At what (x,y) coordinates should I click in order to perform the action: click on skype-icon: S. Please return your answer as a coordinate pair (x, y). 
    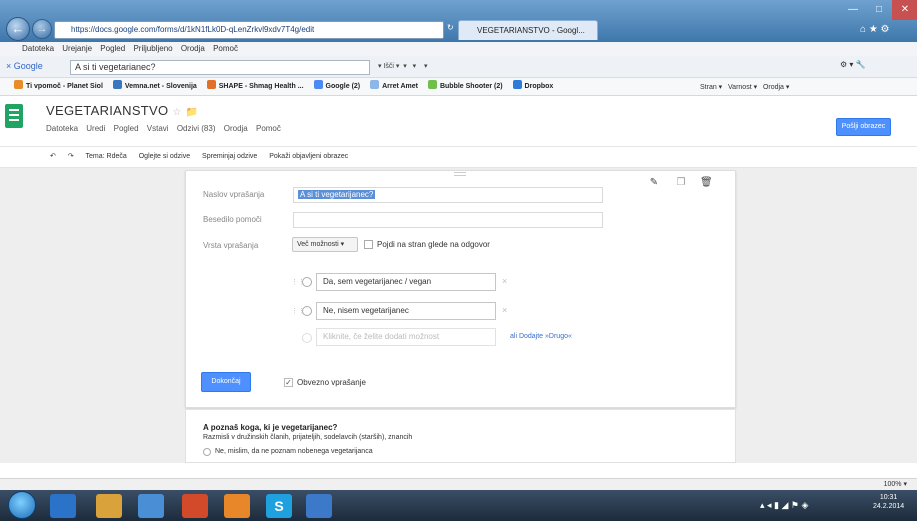
    Looking at the image, I should click on (279, 506).